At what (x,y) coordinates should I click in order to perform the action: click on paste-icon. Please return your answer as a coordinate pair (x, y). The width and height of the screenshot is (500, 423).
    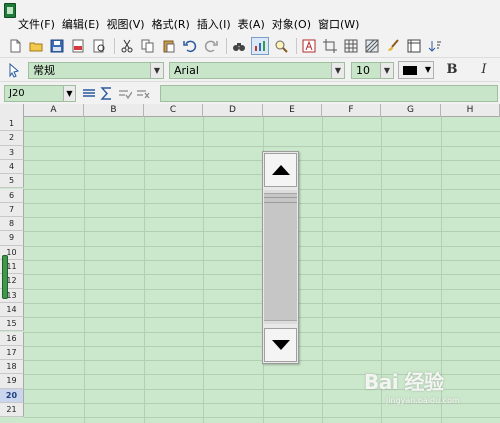
    Looking at the image, I should click on (169, 46).